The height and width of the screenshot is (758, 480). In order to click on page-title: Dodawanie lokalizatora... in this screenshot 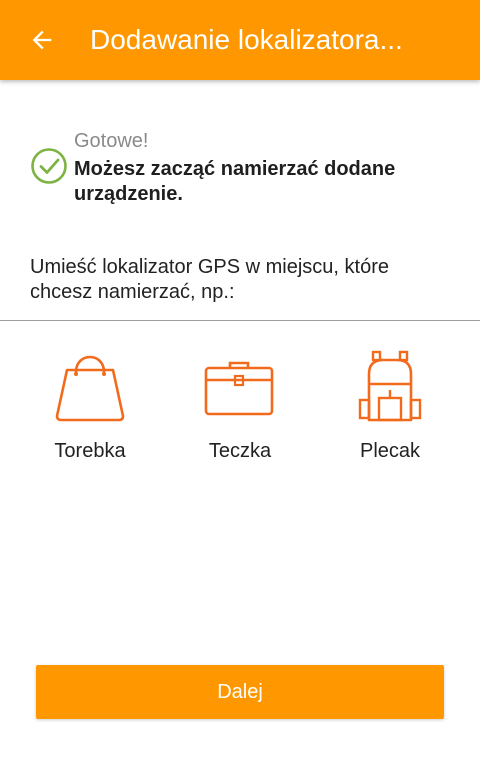, I will do `click(246, 39)`.